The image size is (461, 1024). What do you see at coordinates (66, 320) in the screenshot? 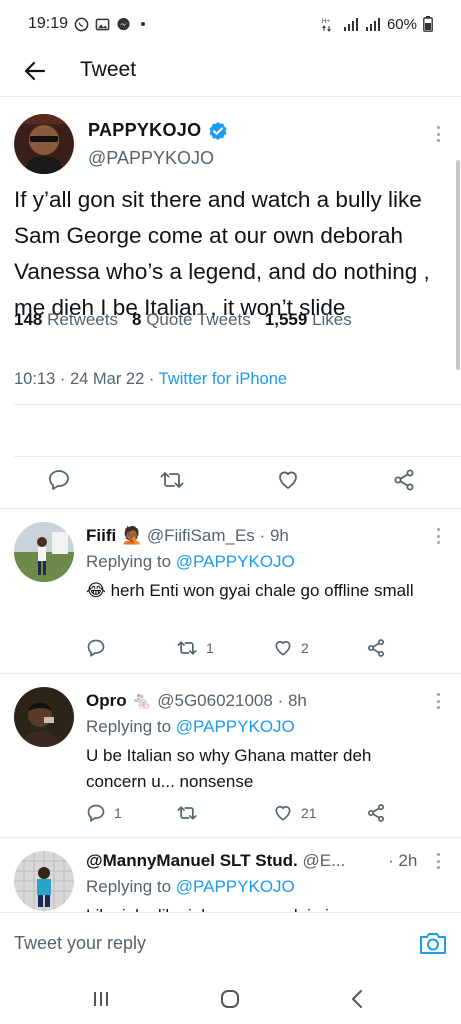
I see `retweets-stat: 148 Retweets` at bounding box center [66, 320].